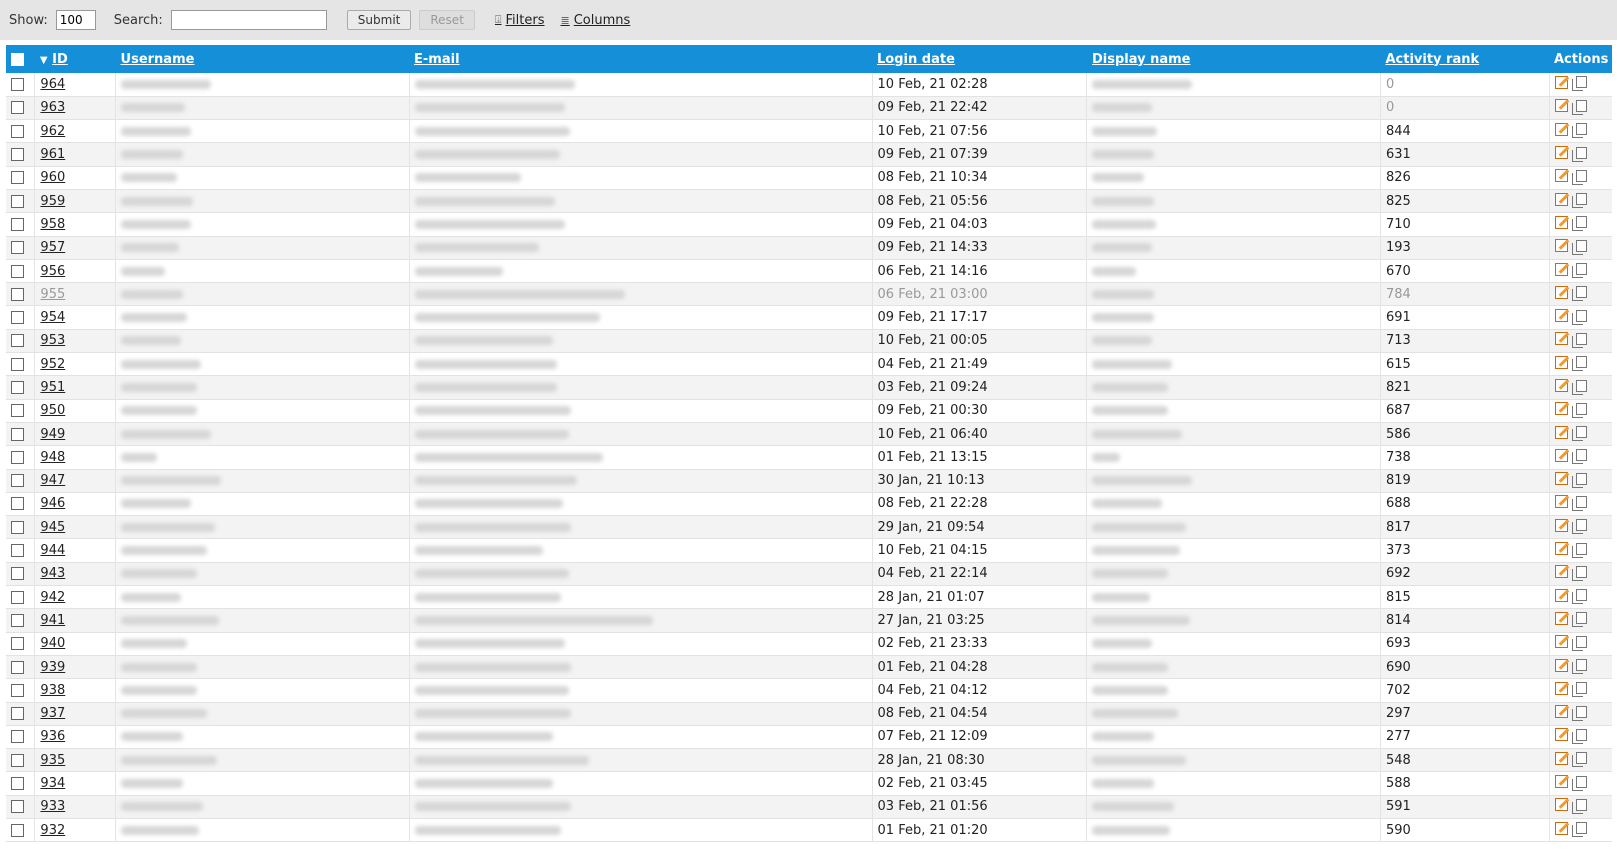 The width and height of the screenshot is (1617, 863). Describe the element at coordinates (75, 760) in the screenshot. I see `cell-id: 935` at that location.